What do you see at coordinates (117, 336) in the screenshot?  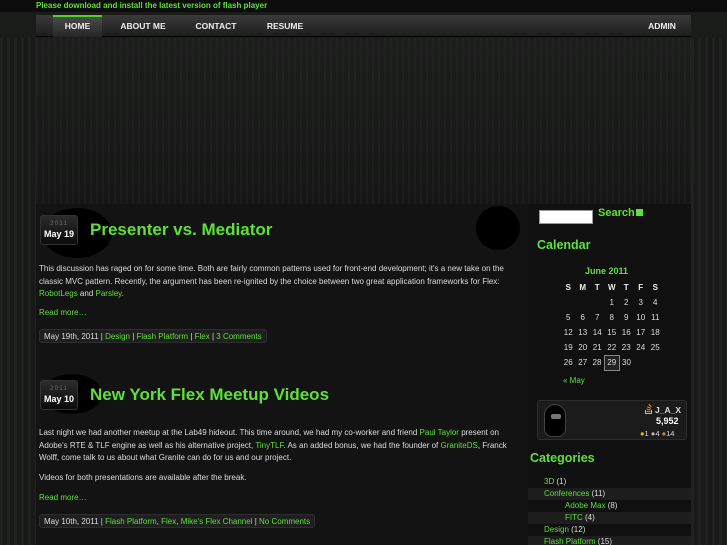 I see `tag-link: Design` at bounding box center [117, 336].